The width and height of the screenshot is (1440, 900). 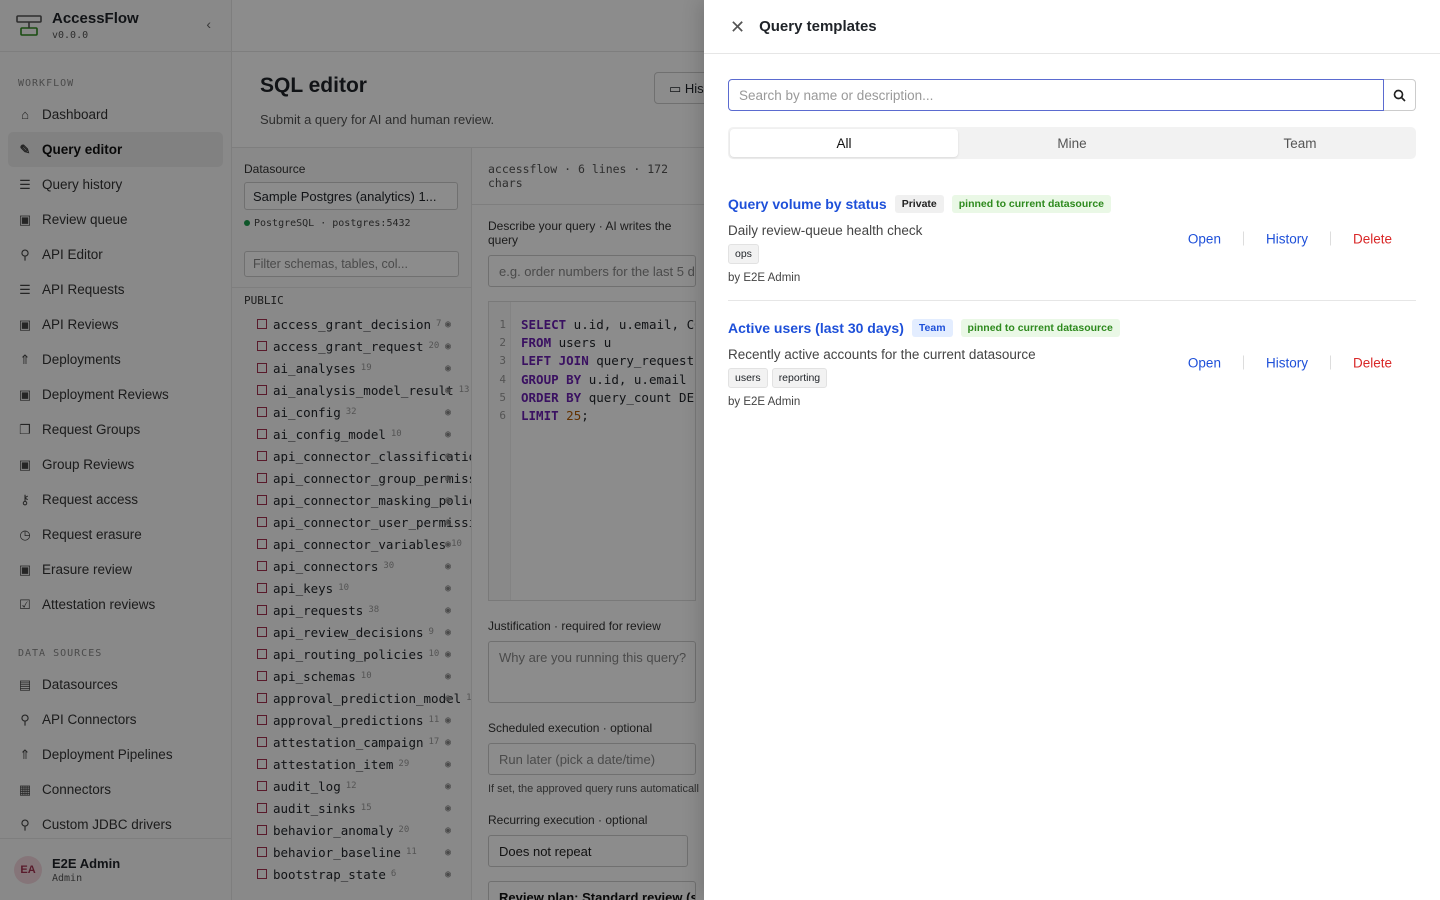 I want to click on template-name-link: Query volume by status, so click(x=807, y=204).